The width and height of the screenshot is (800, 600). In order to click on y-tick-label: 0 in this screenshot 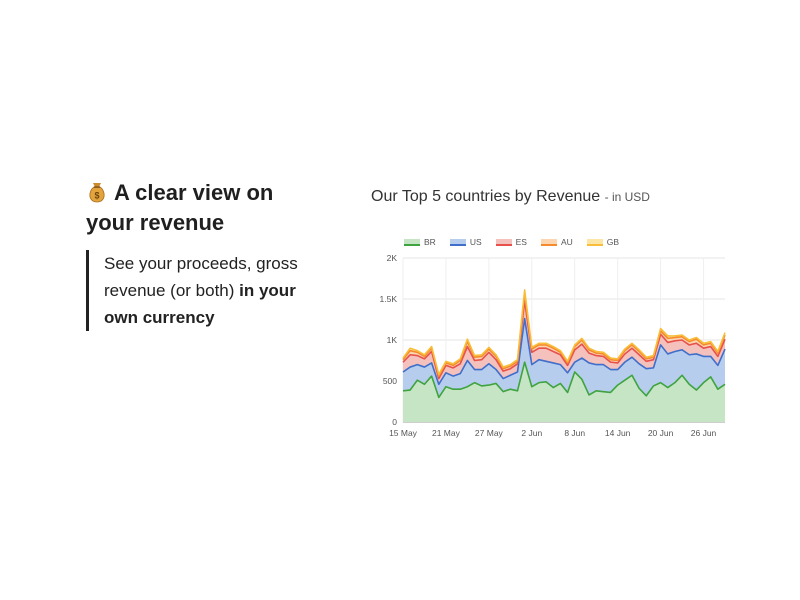, I will do `click(394, 422)`.